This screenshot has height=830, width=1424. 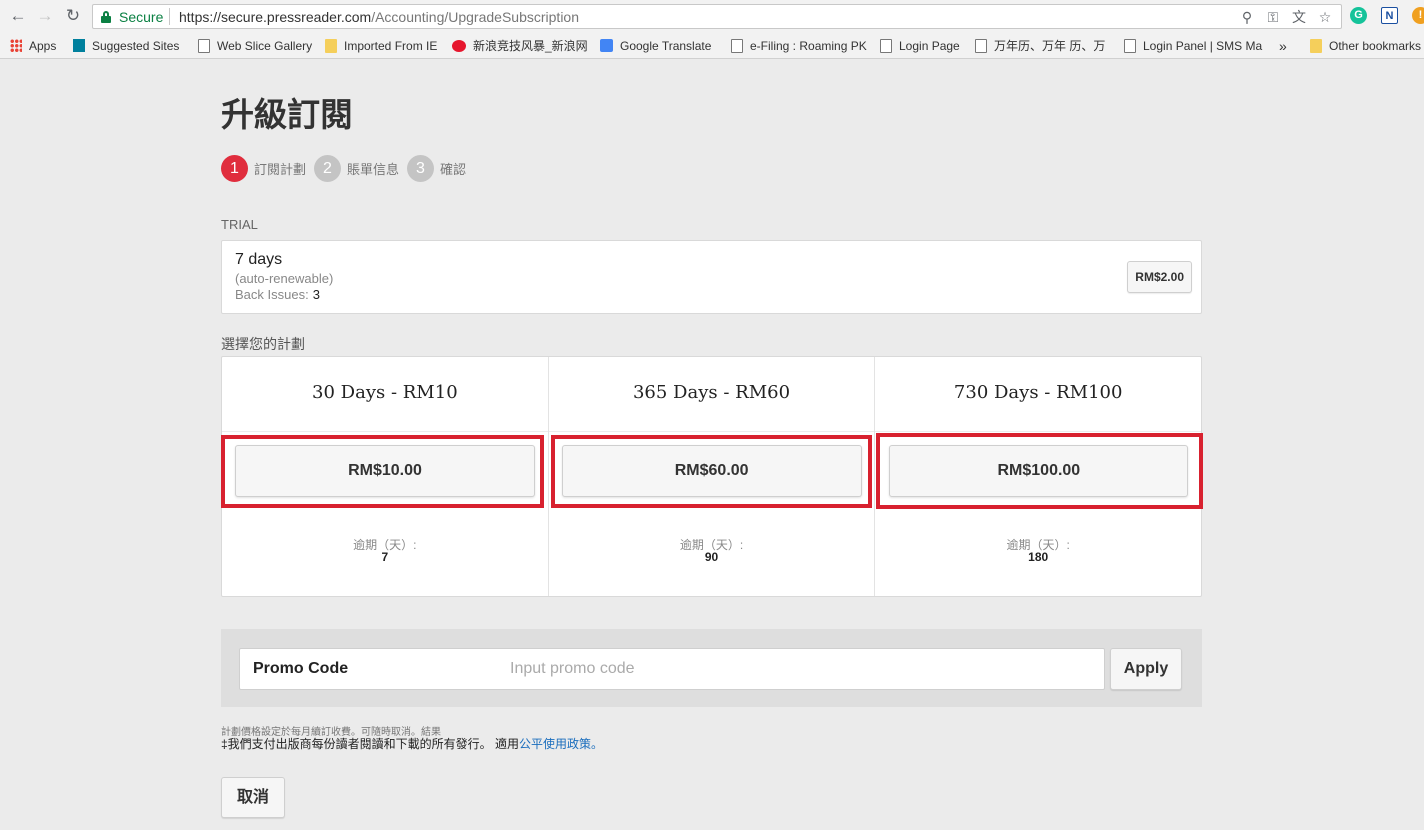 I want to click on bookmark-google-translate: Google Translate, so click(x=655, y=45).